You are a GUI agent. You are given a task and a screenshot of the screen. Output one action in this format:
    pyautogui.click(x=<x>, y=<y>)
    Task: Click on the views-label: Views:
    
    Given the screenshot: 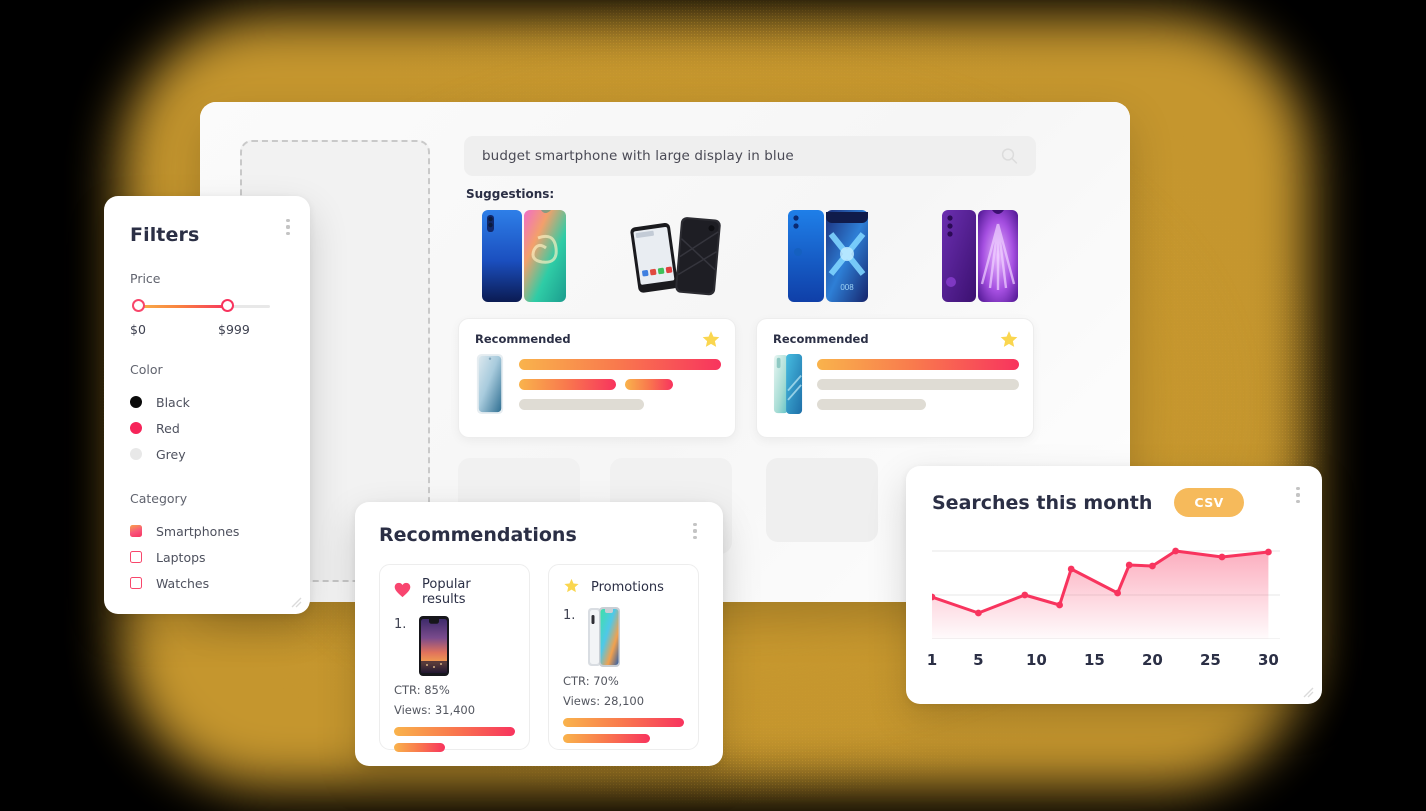 What is the action you would take?
    pyautogui.click(x=413, y=710)
    